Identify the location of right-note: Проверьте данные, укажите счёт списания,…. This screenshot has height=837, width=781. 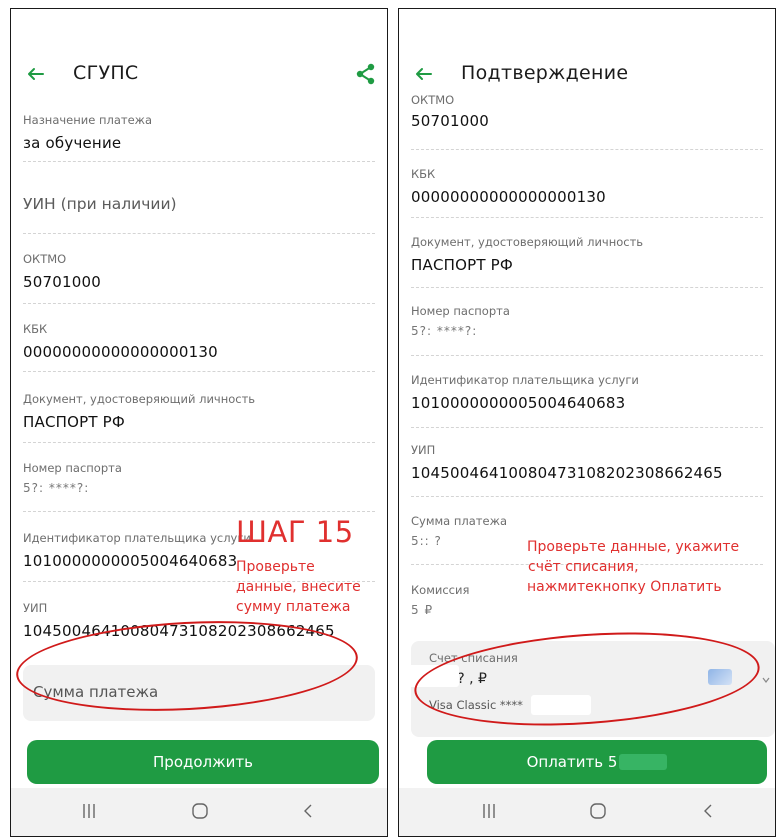
(633, 567).